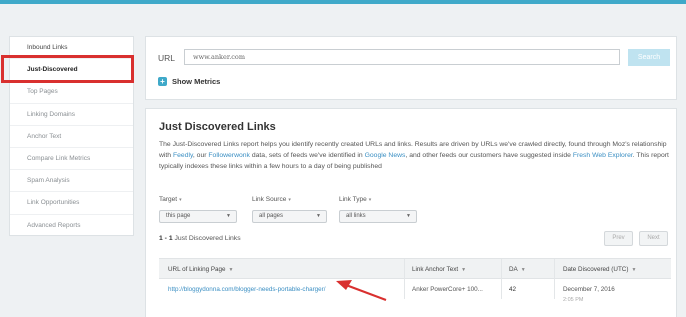  What do you see at coordinates (378, 216) in the screenshot?
I see `link-type-select: all links ▼` at bounding box center [378, 216].